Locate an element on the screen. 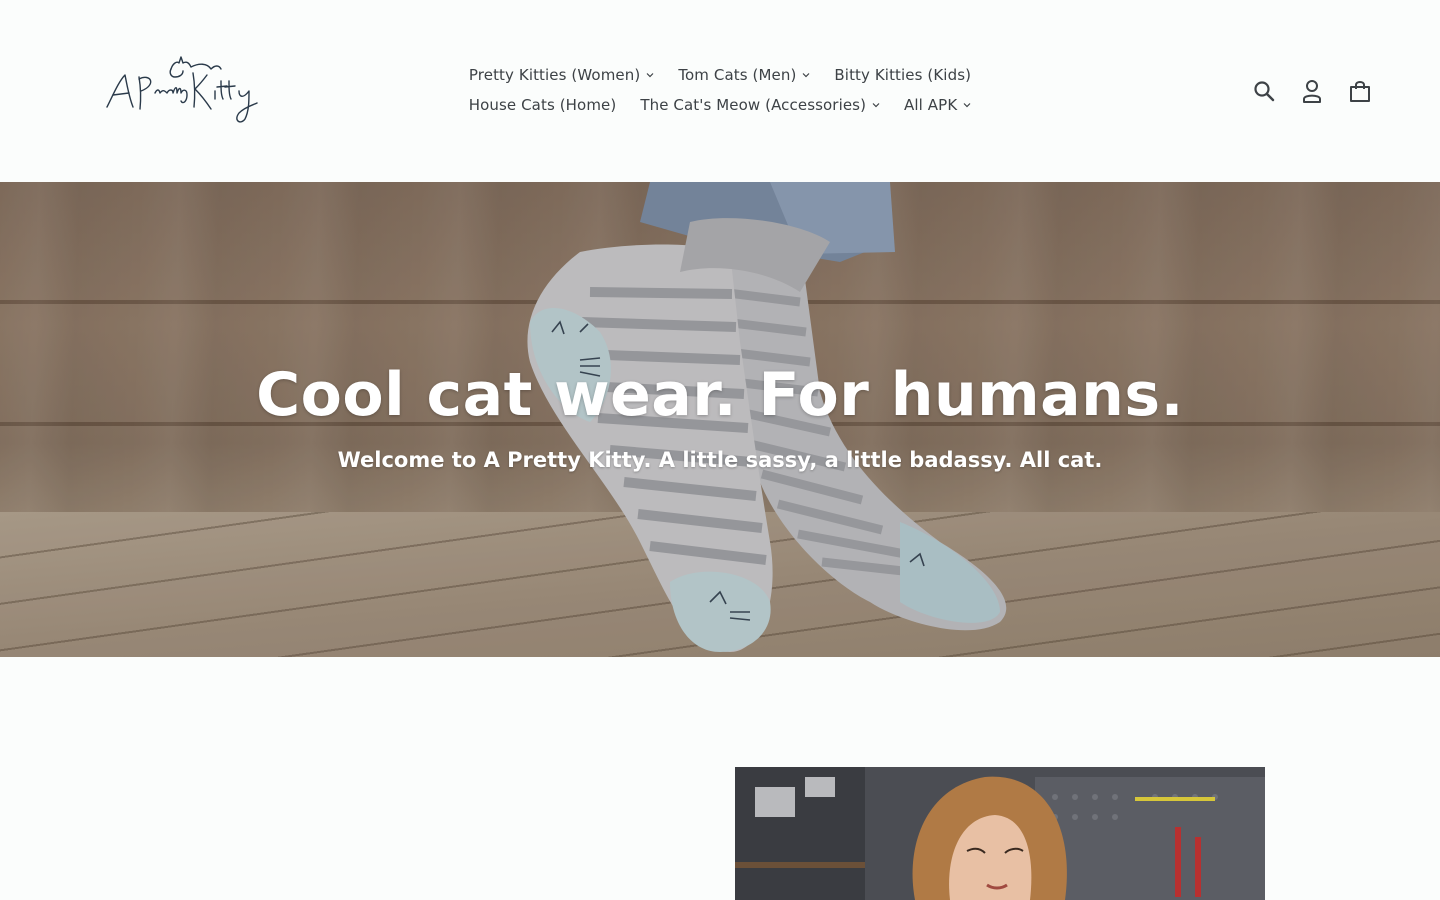 This screenshot has height=900, width=1440. search-button is located at coordinates (1264, 91).